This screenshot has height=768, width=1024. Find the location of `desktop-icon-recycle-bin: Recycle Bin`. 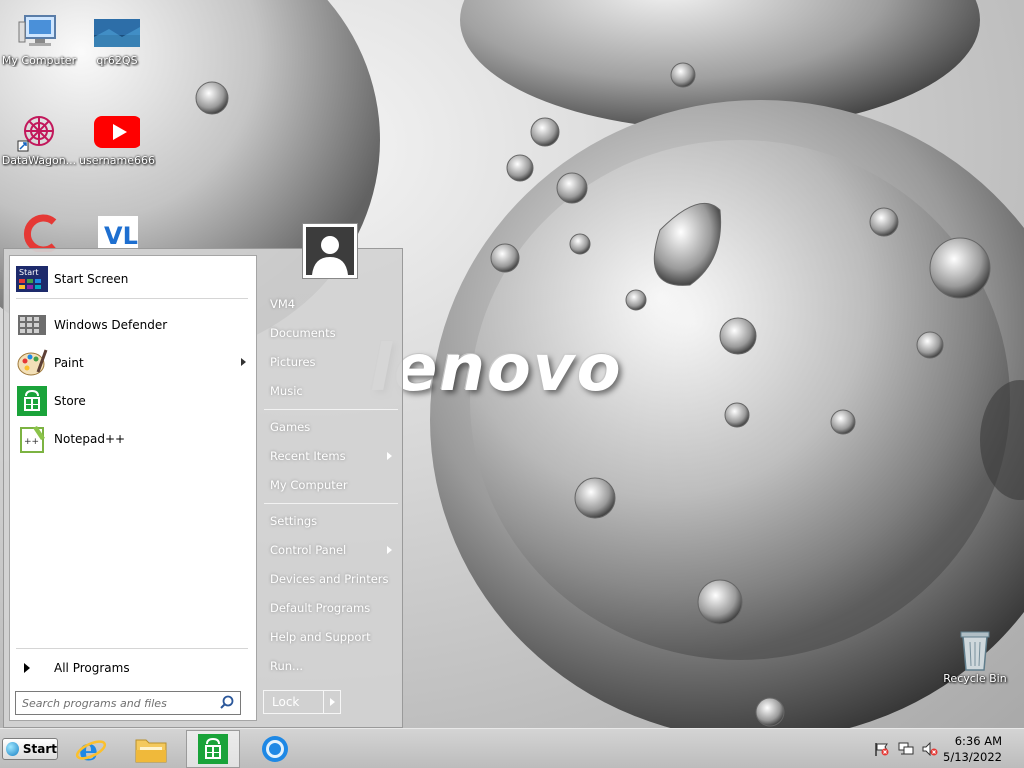

desktop-icon-recycle-bin: Recycle Bin is located at coordinates (975, 657).